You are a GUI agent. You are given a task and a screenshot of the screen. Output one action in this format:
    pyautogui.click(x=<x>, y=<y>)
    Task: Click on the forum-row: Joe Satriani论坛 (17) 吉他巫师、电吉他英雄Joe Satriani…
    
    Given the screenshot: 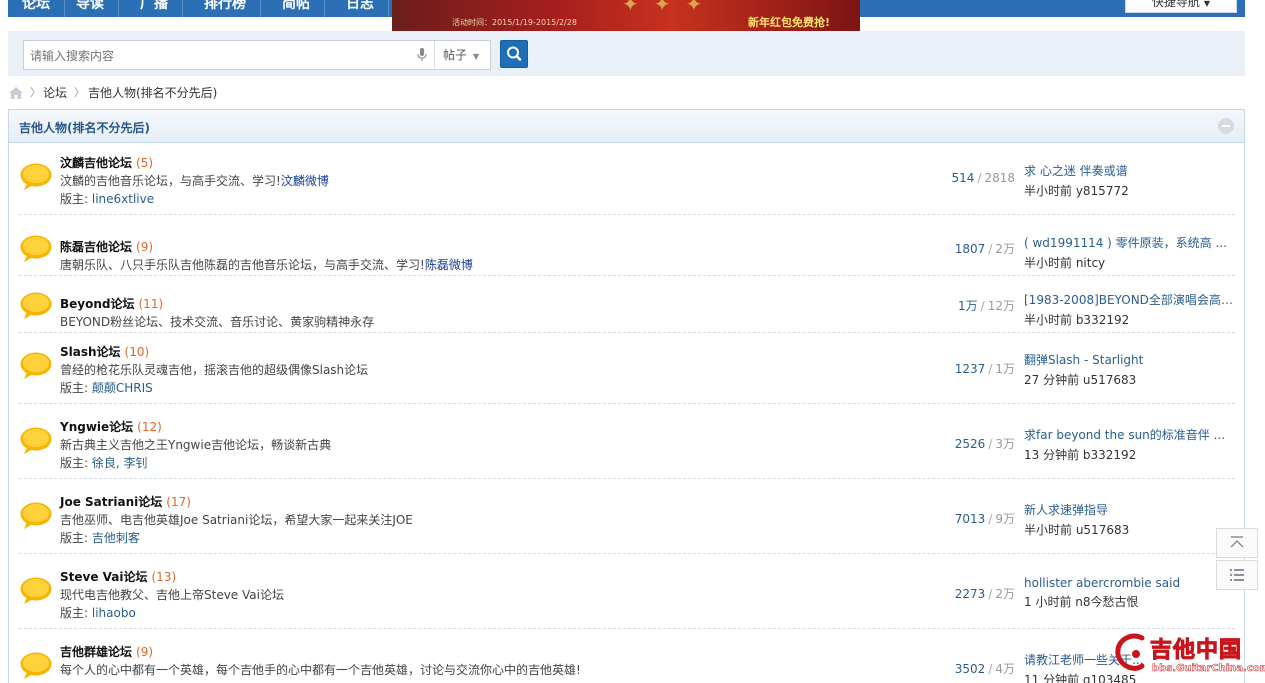 What is the action you would take?
    pyautogui.click(x=627, y=518)
    